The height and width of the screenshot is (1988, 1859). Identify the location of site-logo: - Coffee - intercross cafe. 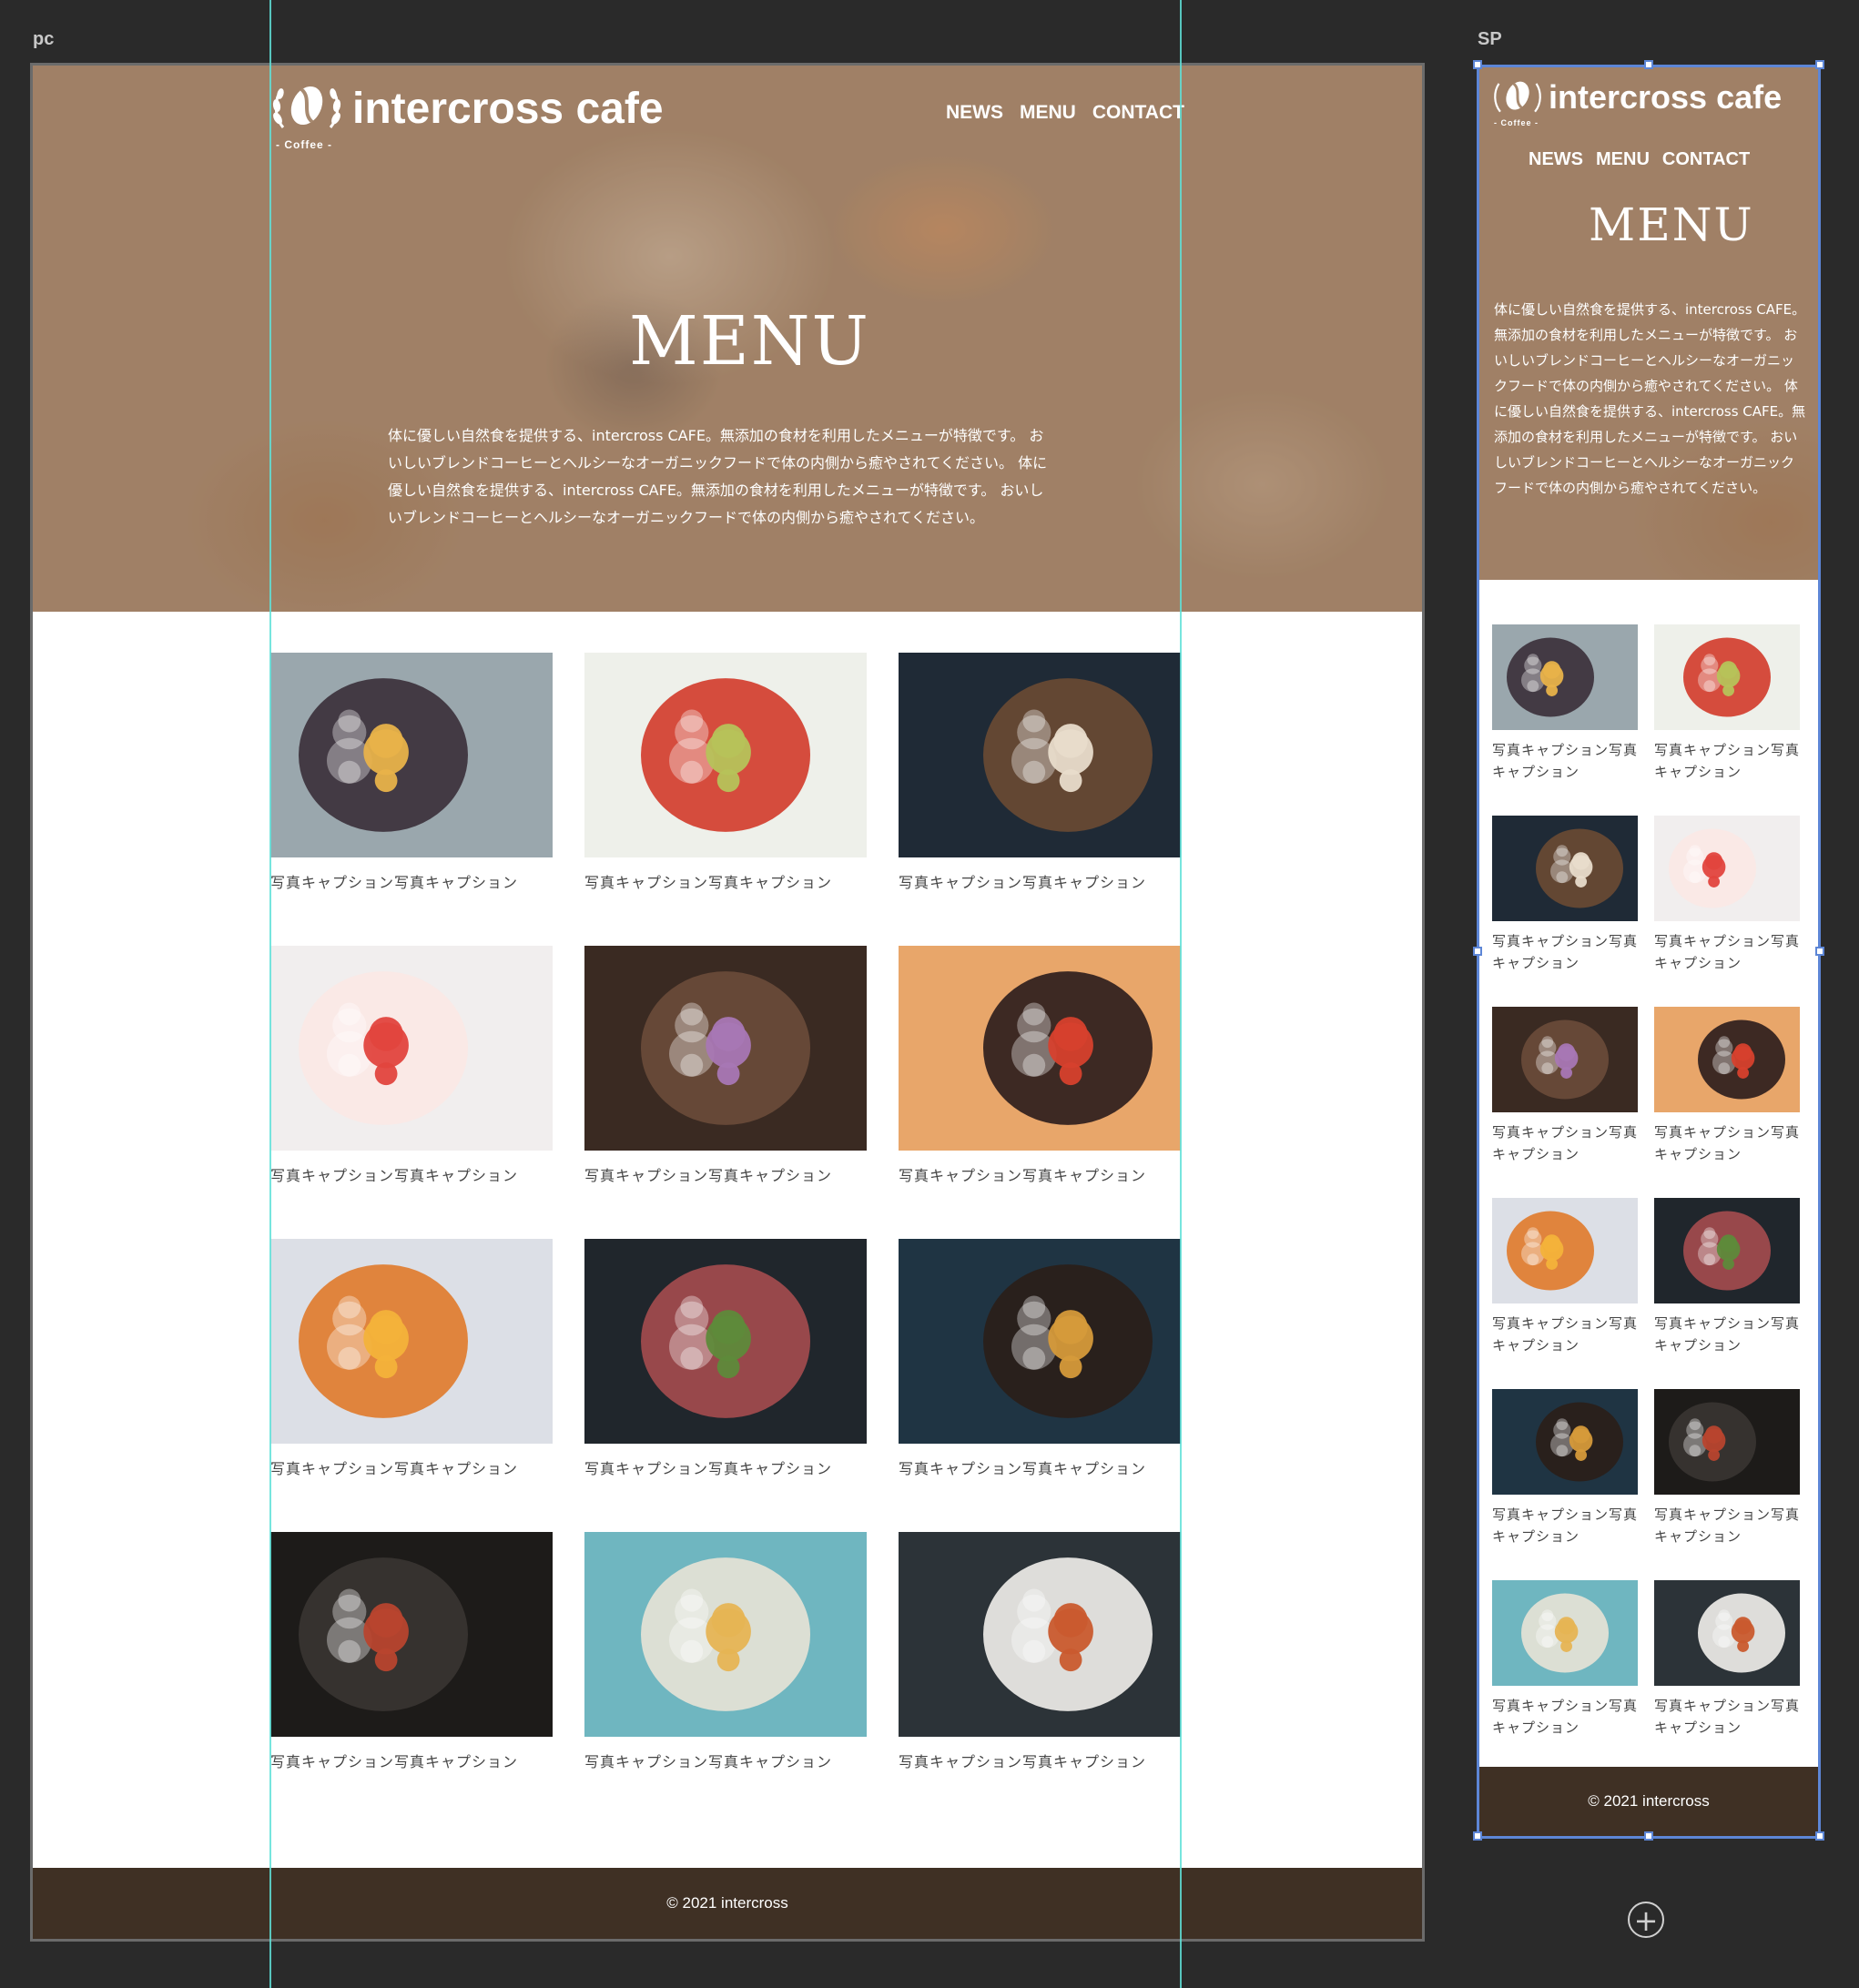
(467, 117).